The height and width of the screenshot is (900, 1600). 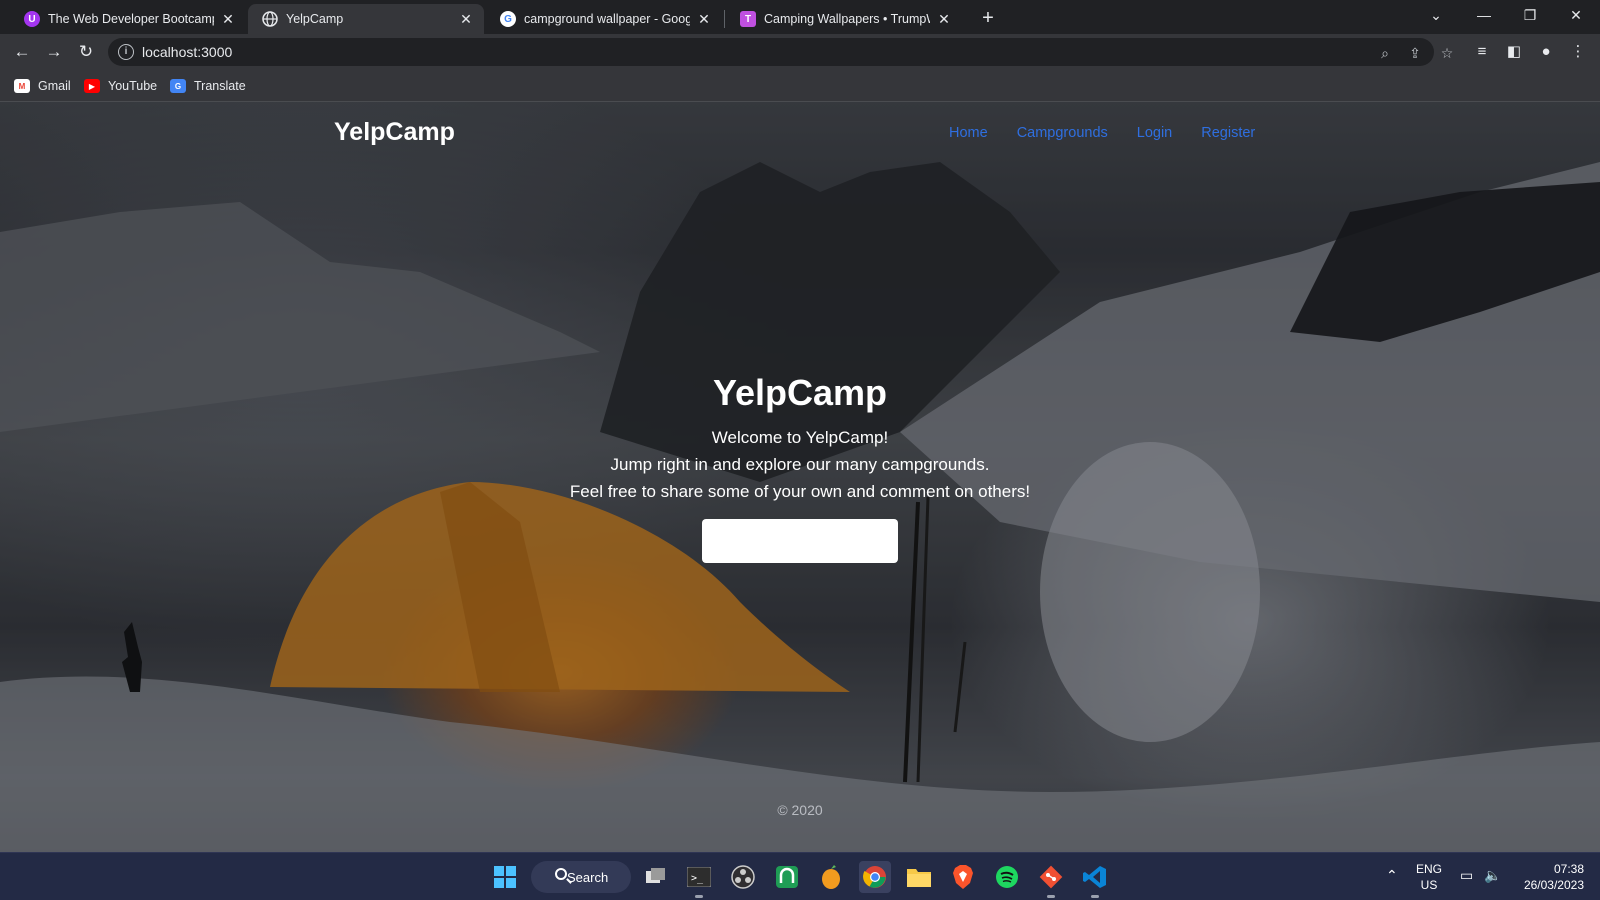 What do you see at coordinates (1549, 877) in the screenshot?
I see `clock: 07:38 26/03/2023` at bounding box center [1549, 877].